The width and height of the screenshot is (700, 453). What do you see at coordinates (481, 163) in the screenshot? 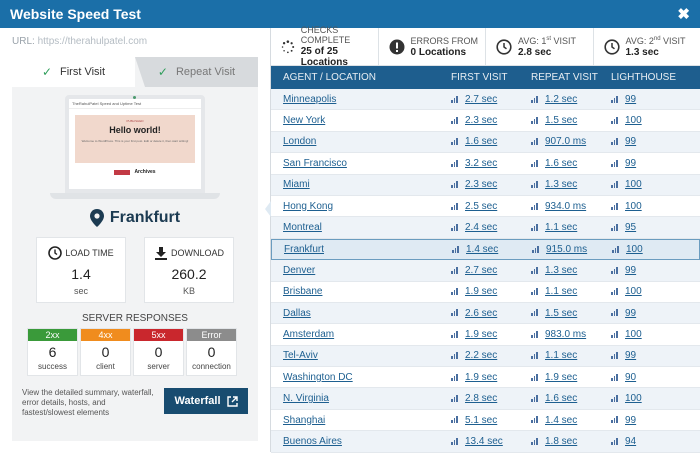
I see `first-visit-link: 3.2 sec` at bounding box center [481, 163].